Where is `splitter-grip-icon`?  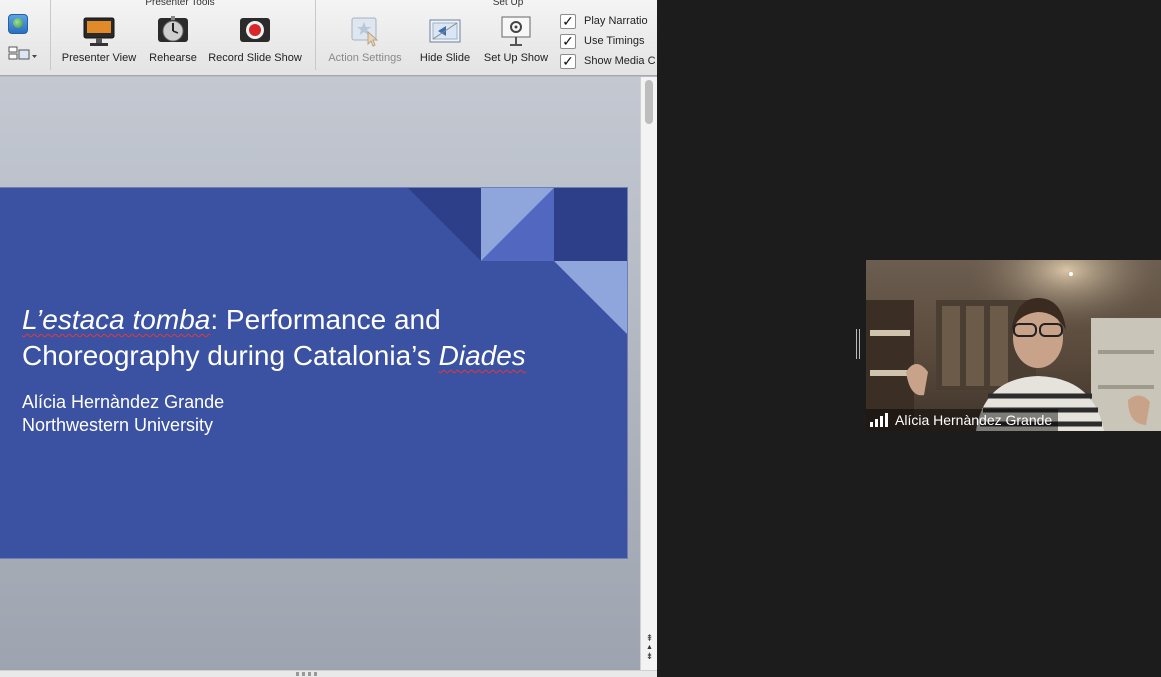
splitter-grip-icon is located at coordinates (308, 674).